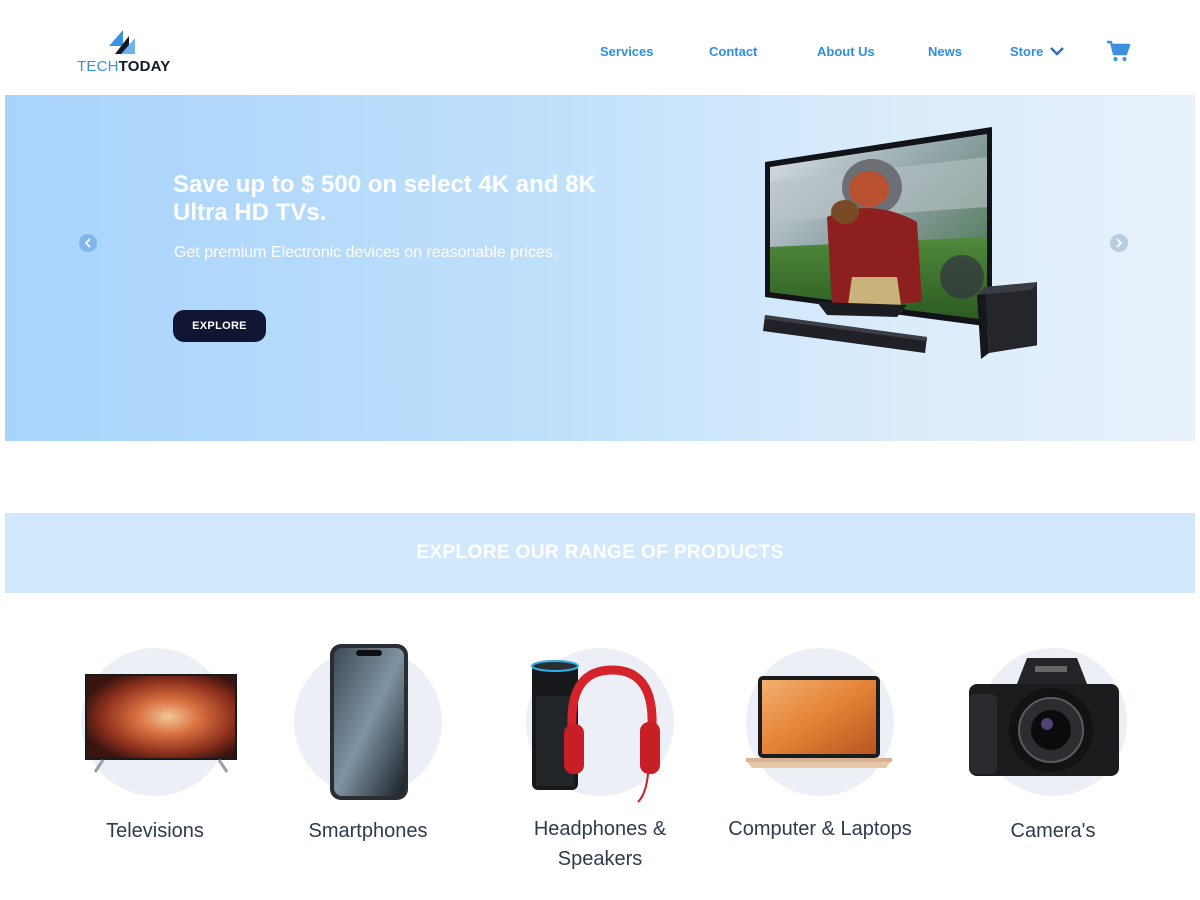 This screenshot has width=1200, height=900. I want to click on nav-contact-link: Contact, so click(733, 51).